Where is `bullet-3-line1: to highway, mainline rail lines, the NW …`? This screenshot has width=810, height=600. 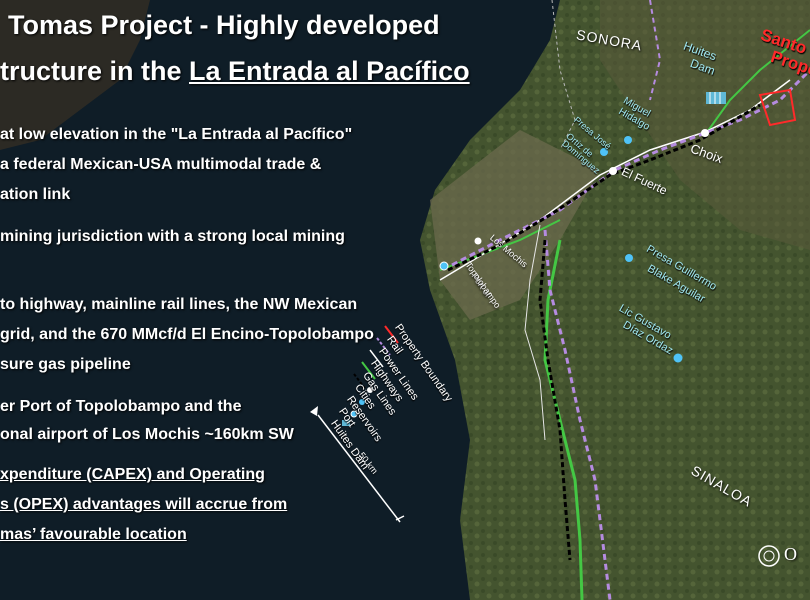
bullet-3-line1: to highway, mainline rail lines, the NW … is located at coordinates (179, 304).